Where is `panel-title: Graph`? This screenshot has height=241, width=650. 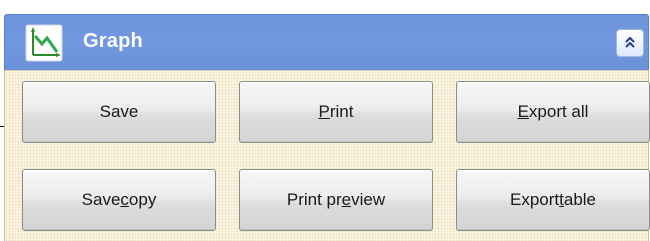 panel-title: Graph is located at coordinates (113, 41).